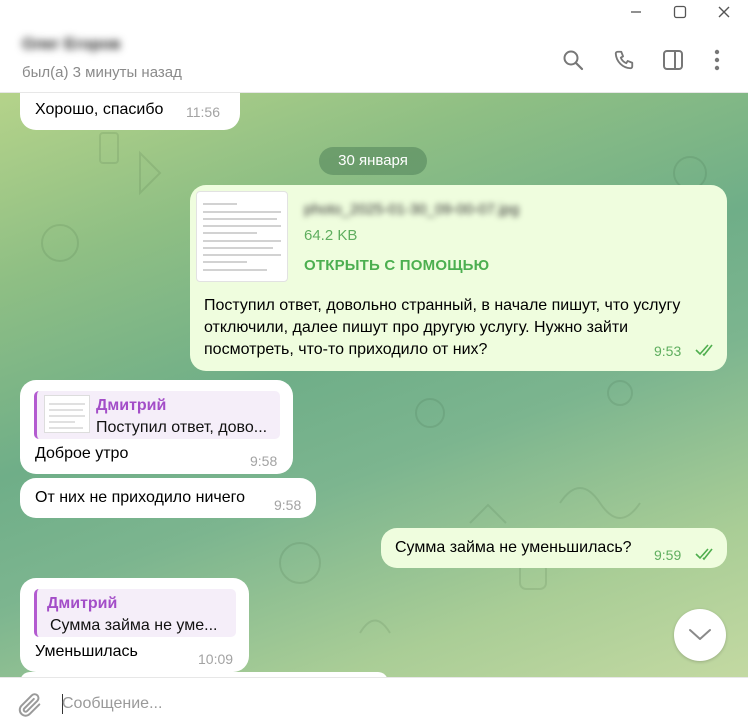 Image resolution: width=748 pixels, height=727 pixels. What do you see at coordinates (374, 59) in the screenshot?
I see `chat-header: Олег Егоров был(а) 3 минуты назад` at bounding box center [374, 59].